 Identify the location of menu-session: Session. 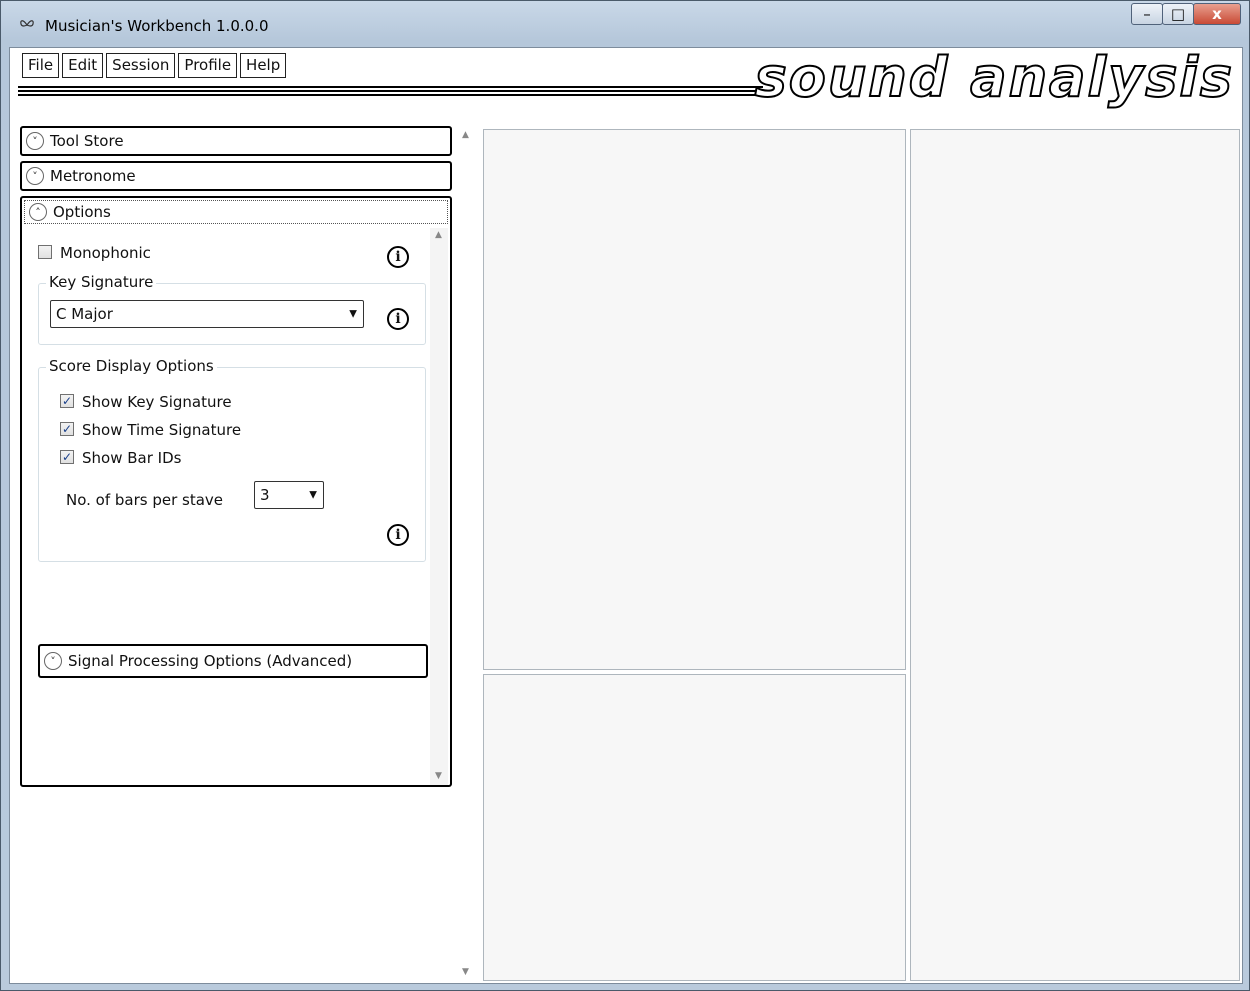
(141, 65).